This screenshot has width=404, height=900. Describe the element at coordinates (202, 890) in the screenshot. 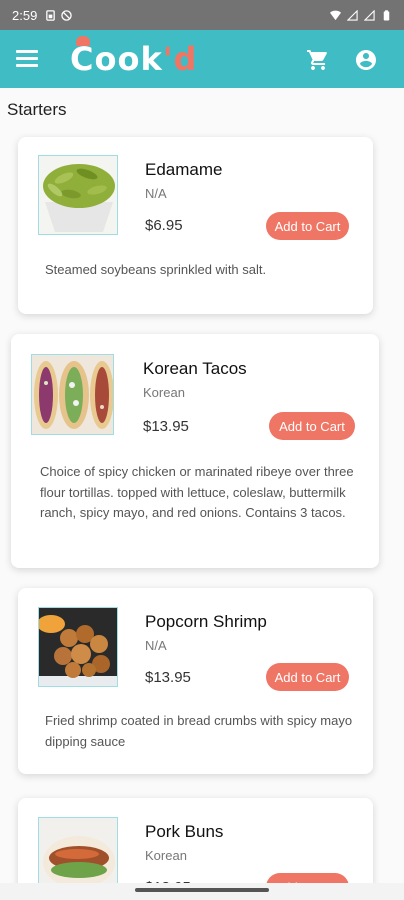

I see `home-gesture-handle` at that location.